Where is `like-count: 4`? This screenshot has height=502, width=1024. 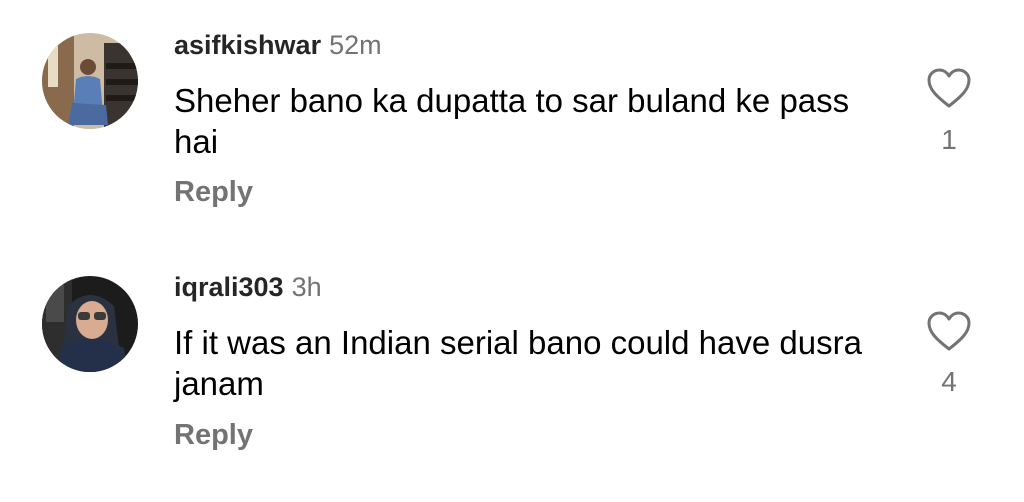 like-count: 4 is located at coordinates (949, 381).